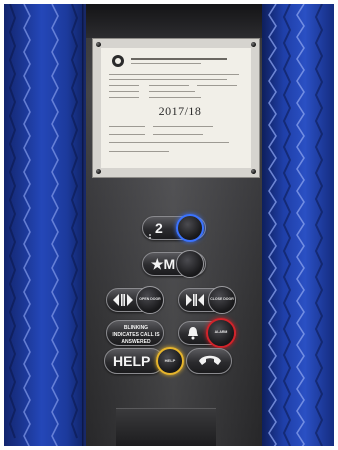 The image size is (338, 450). I want to click on open-door-button: OPEN DOOR, so click(150, 300).